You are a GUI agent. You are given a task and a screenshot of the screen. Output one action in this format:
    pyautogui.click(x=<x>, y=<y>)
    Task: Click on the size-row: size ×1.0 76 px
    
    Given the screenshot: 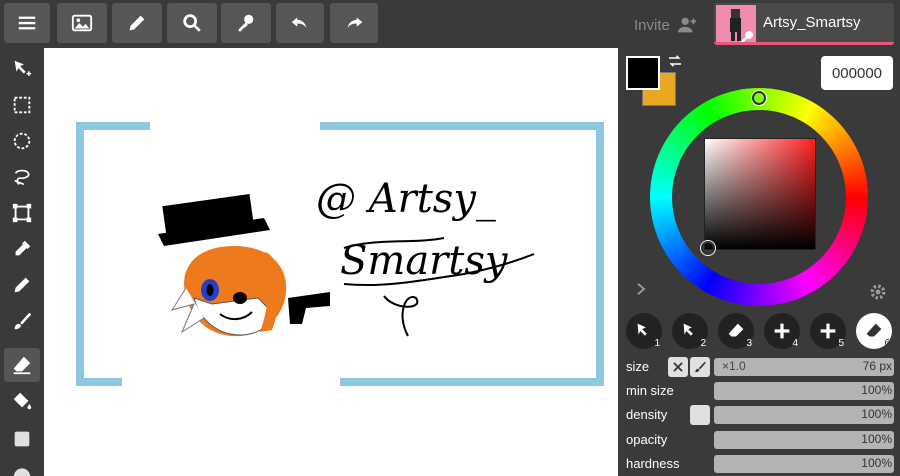 What is the action you would take?
    pyautogui.click(x=759, y=367)
    